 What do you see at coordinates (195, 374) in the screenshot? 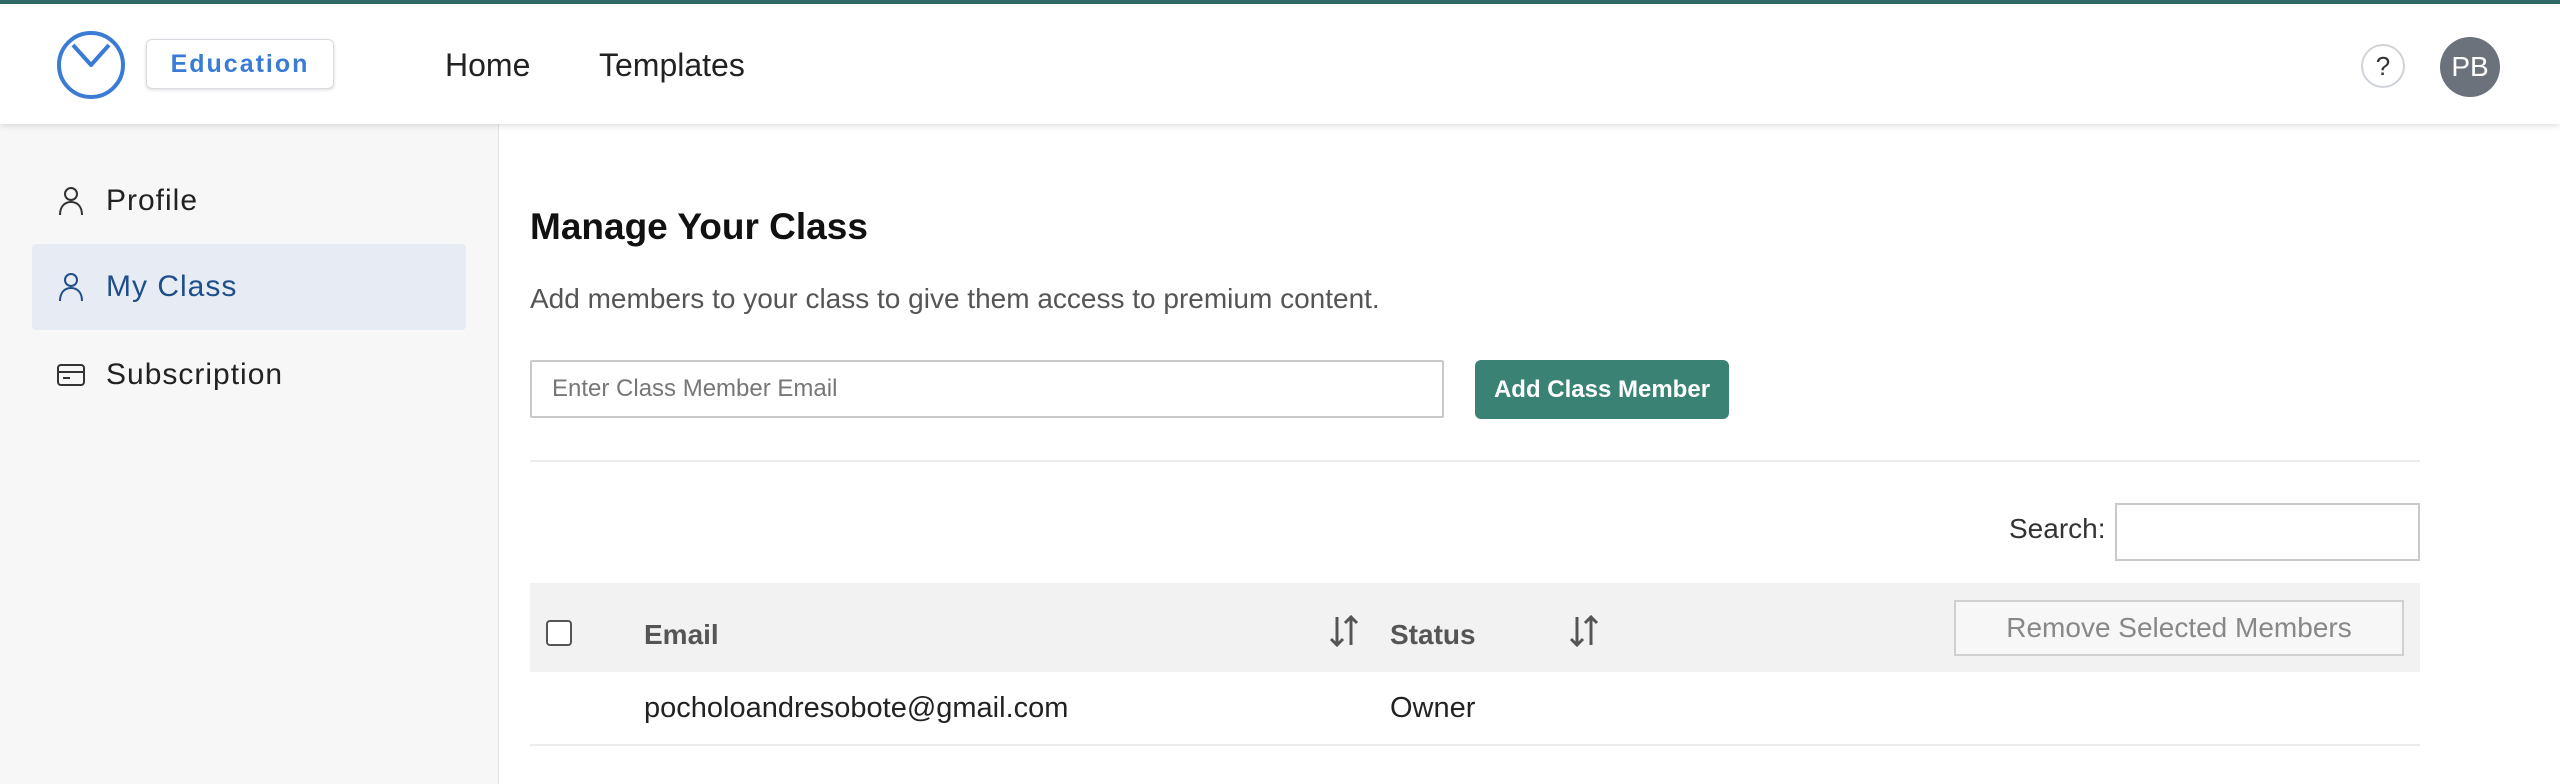
I see `sidebar-item-label: Subscription` at bounding box center [195, 374].